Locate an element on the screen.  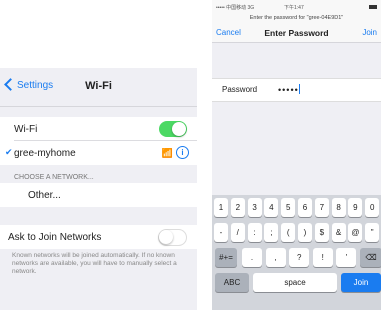
key: 5 is located at coordinates (288, 207).